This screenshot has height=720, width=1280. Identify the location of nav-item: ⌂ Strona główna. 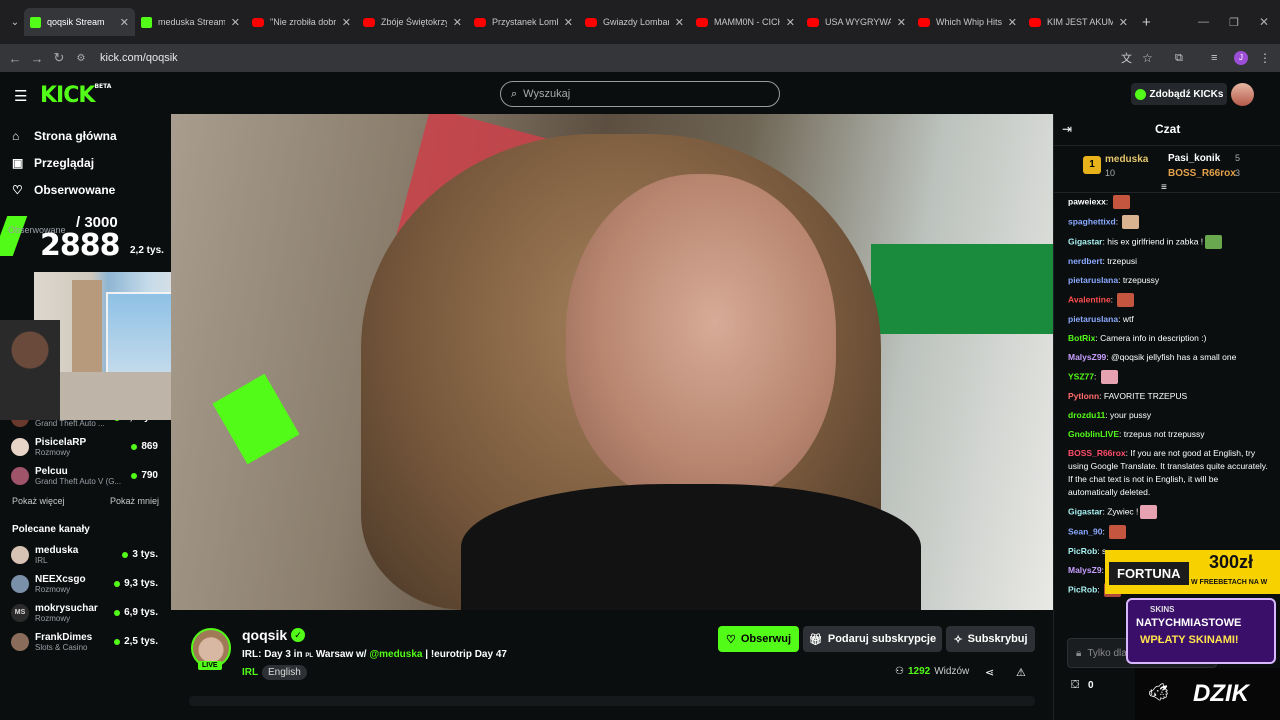
(85, 135).